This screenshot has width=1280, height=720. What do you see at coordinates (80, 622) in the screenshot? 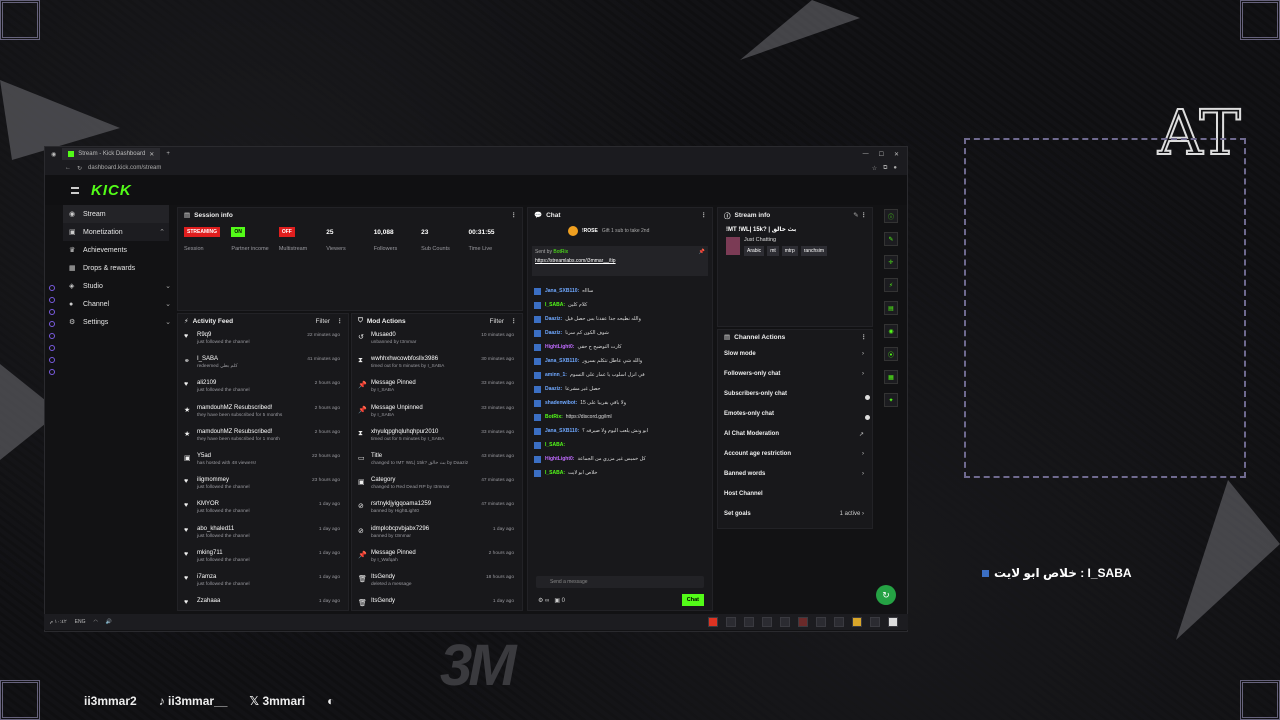
I see `language-indicator: ENG` at bounding box center [80, 622].